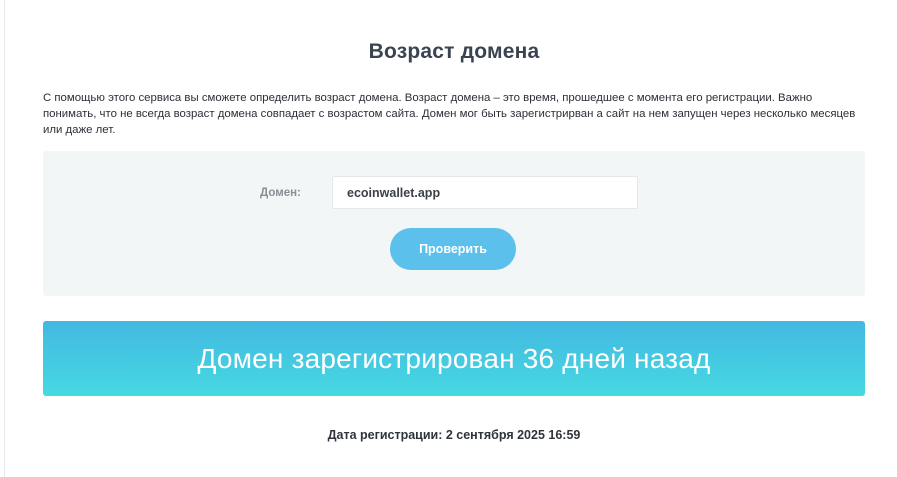 This screenshot has height=477, width=897. Describe the element at coordinates (454, 435) in the screenshot. I see `registration-date: Дата регистрации: 2 сентября 2025 16:59` at that location.